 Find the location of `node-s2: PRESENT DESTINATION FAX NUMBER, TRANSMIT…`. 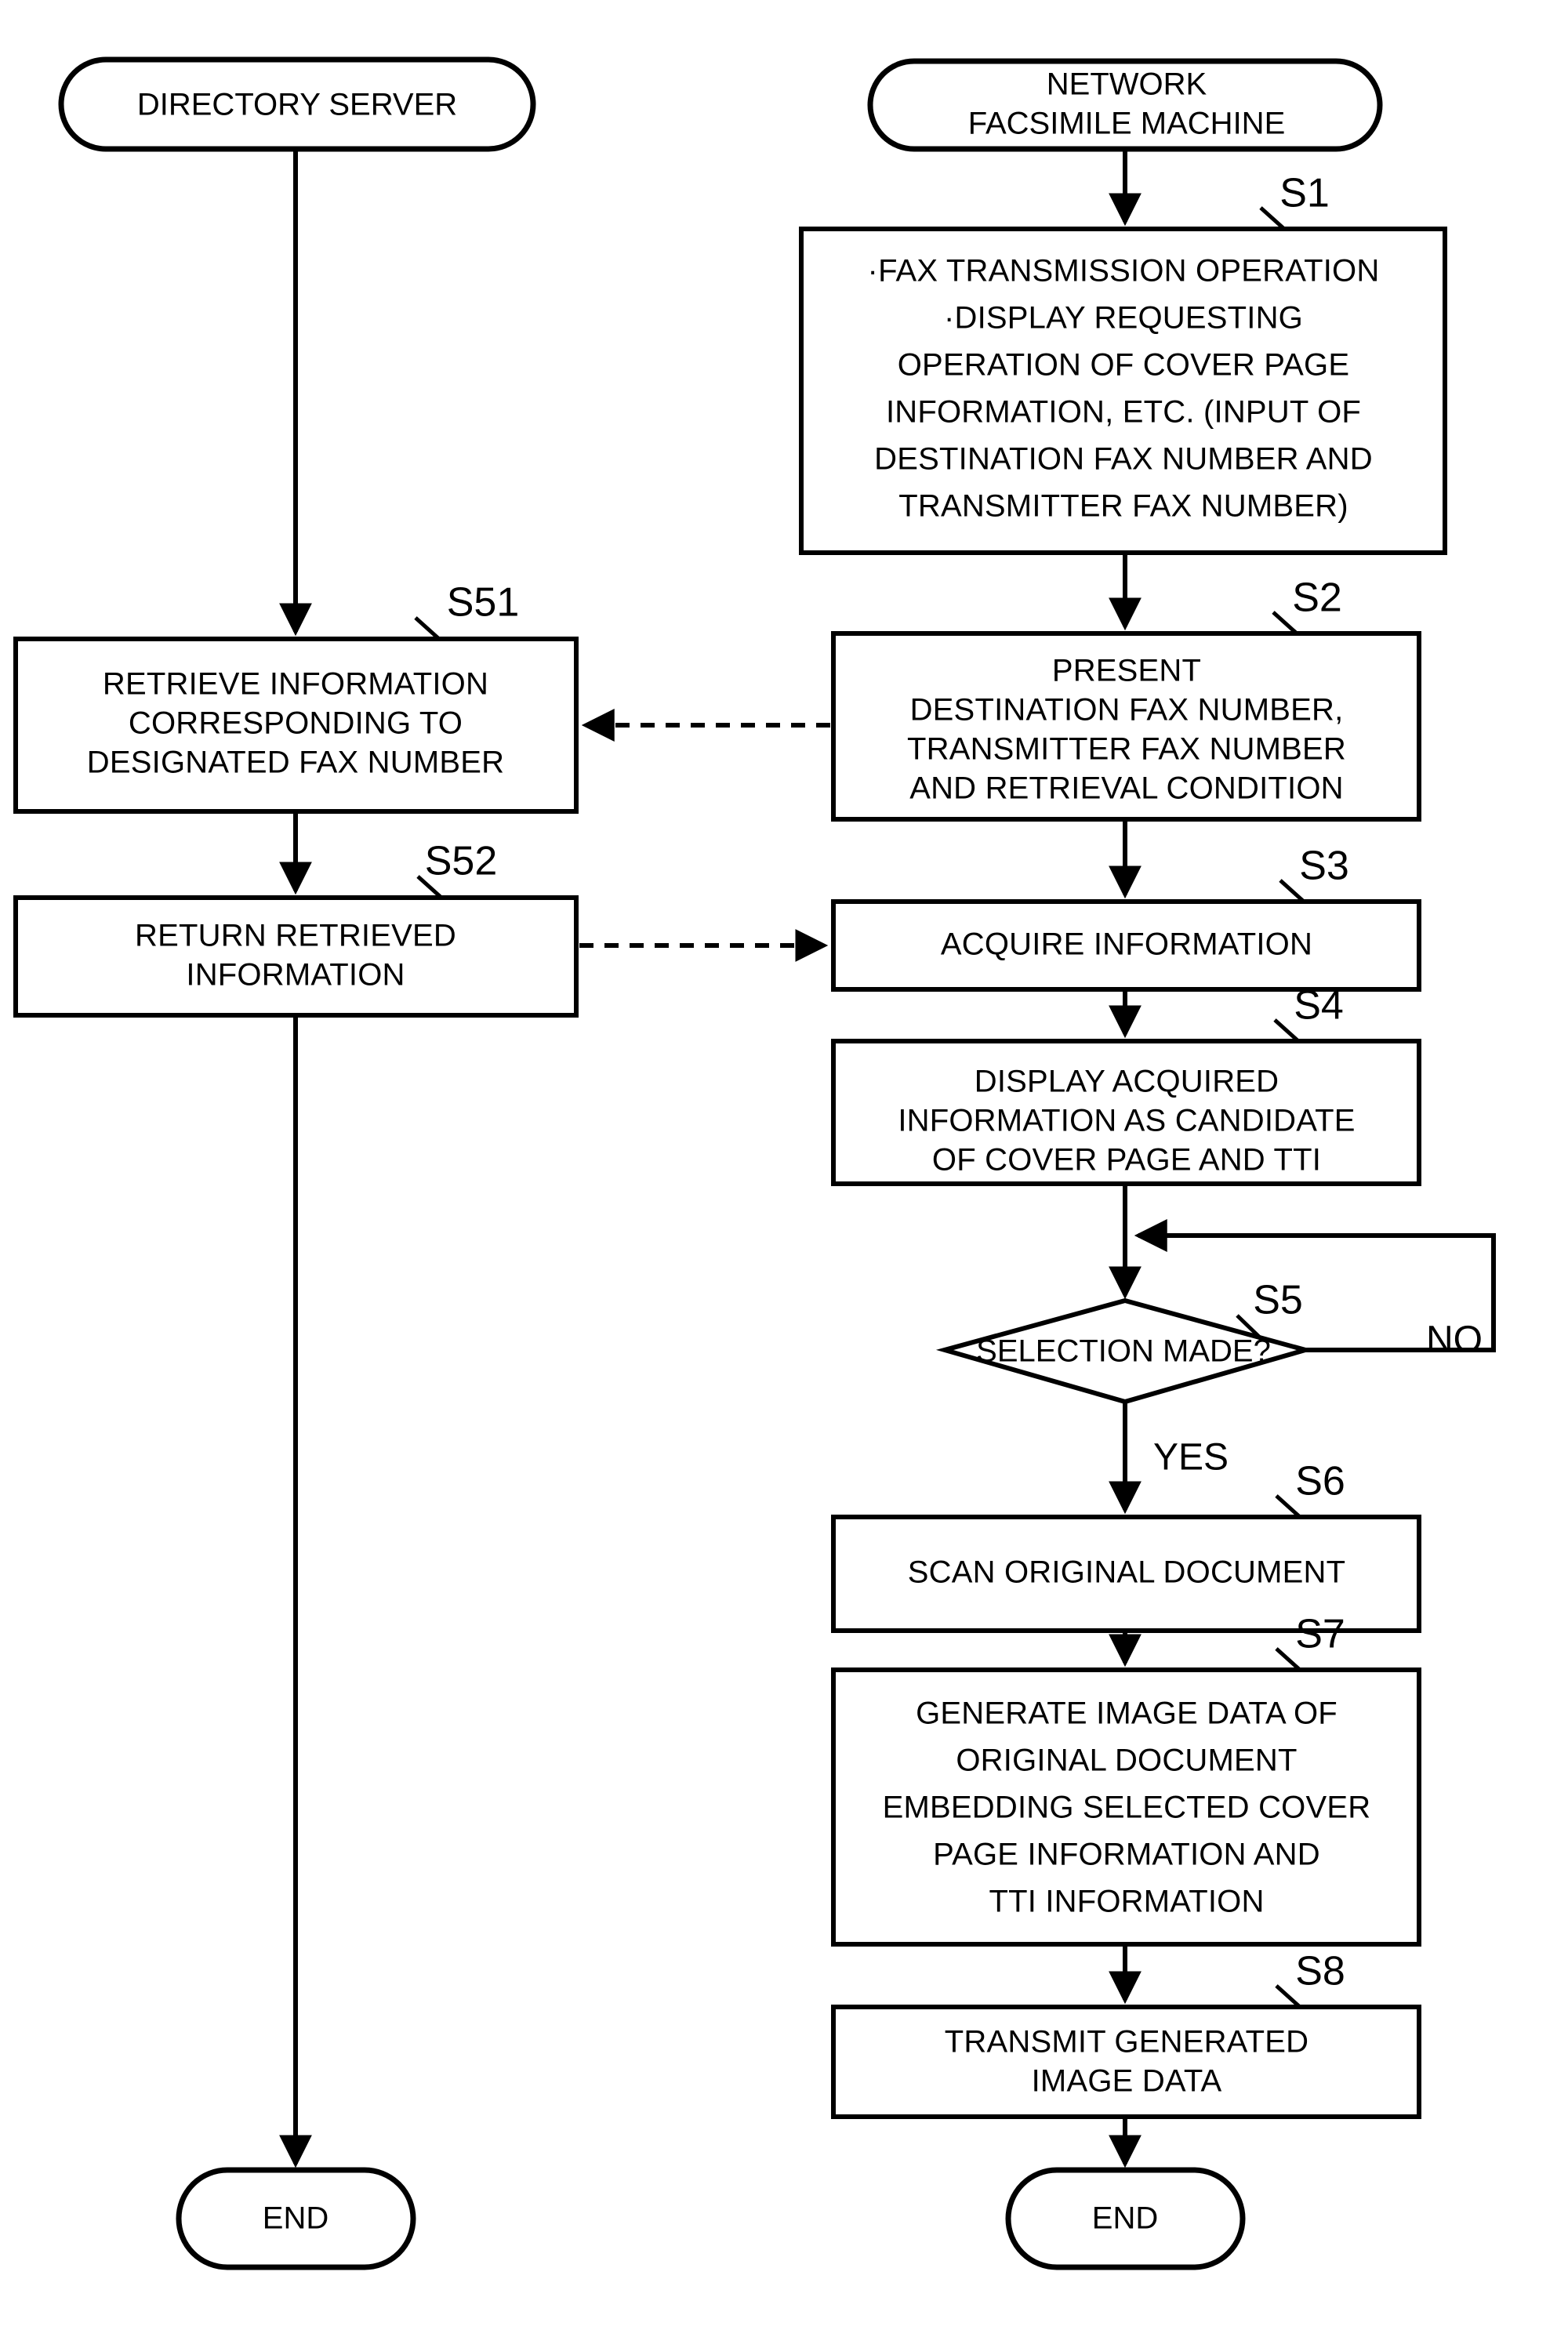

node-s2: PRESENT DESTINATION FAX NUMBER, TRANSMIT… is located at coordinates (1126, 726).